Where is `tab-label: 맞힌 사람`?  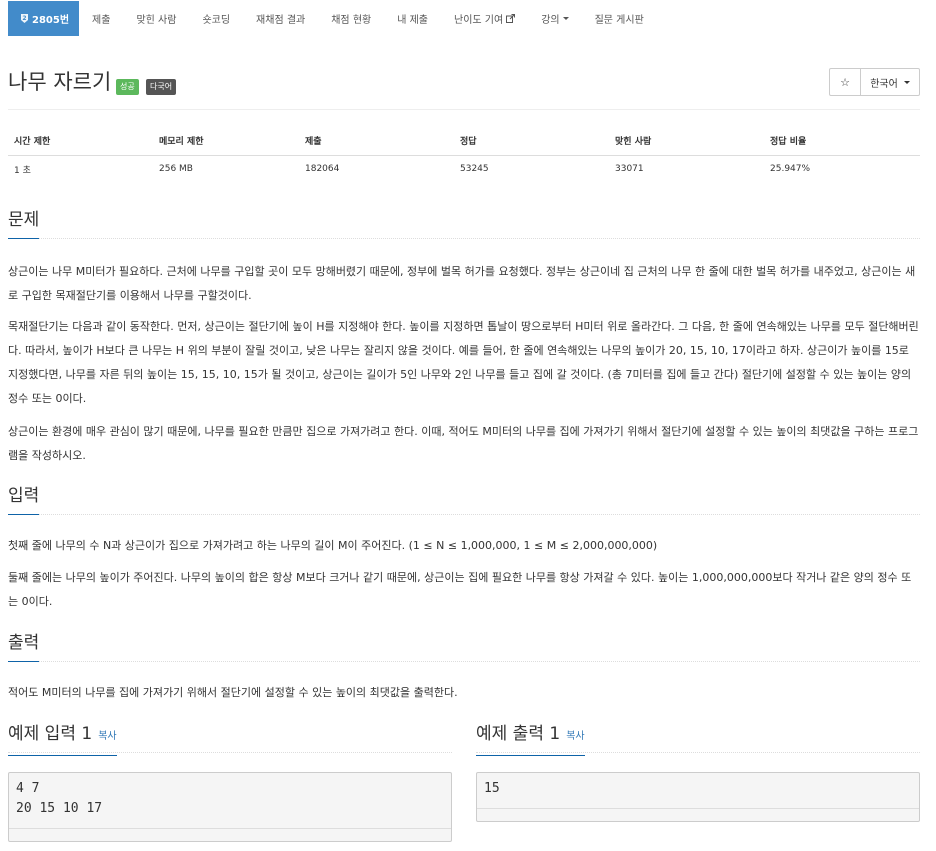 tab-label: 맞힌 사람 is located at coordinates (156, 20).